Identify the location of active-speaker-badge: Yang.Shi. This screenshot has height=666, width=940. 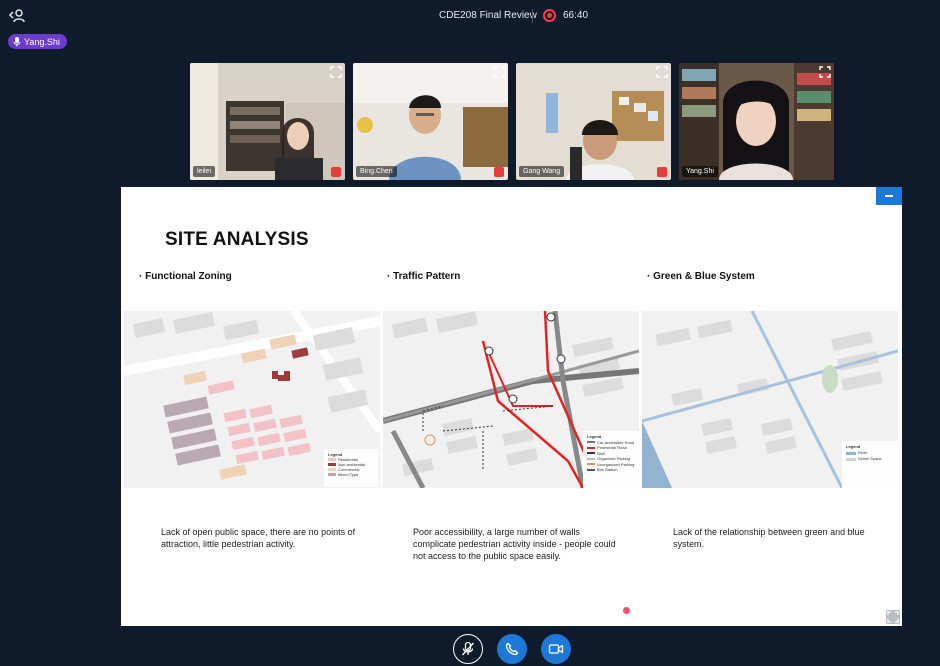
(37, 41).